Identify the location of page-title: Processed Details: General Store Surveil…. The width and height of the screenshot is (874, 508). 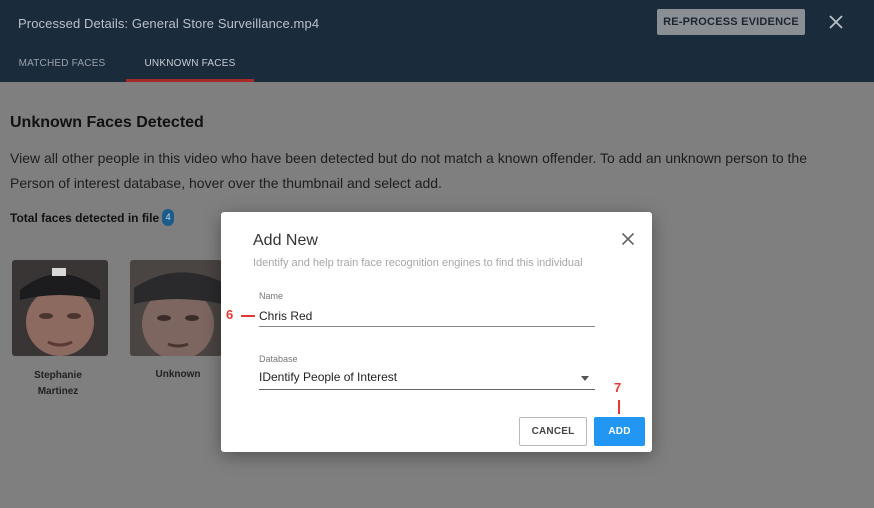
(169, 23).